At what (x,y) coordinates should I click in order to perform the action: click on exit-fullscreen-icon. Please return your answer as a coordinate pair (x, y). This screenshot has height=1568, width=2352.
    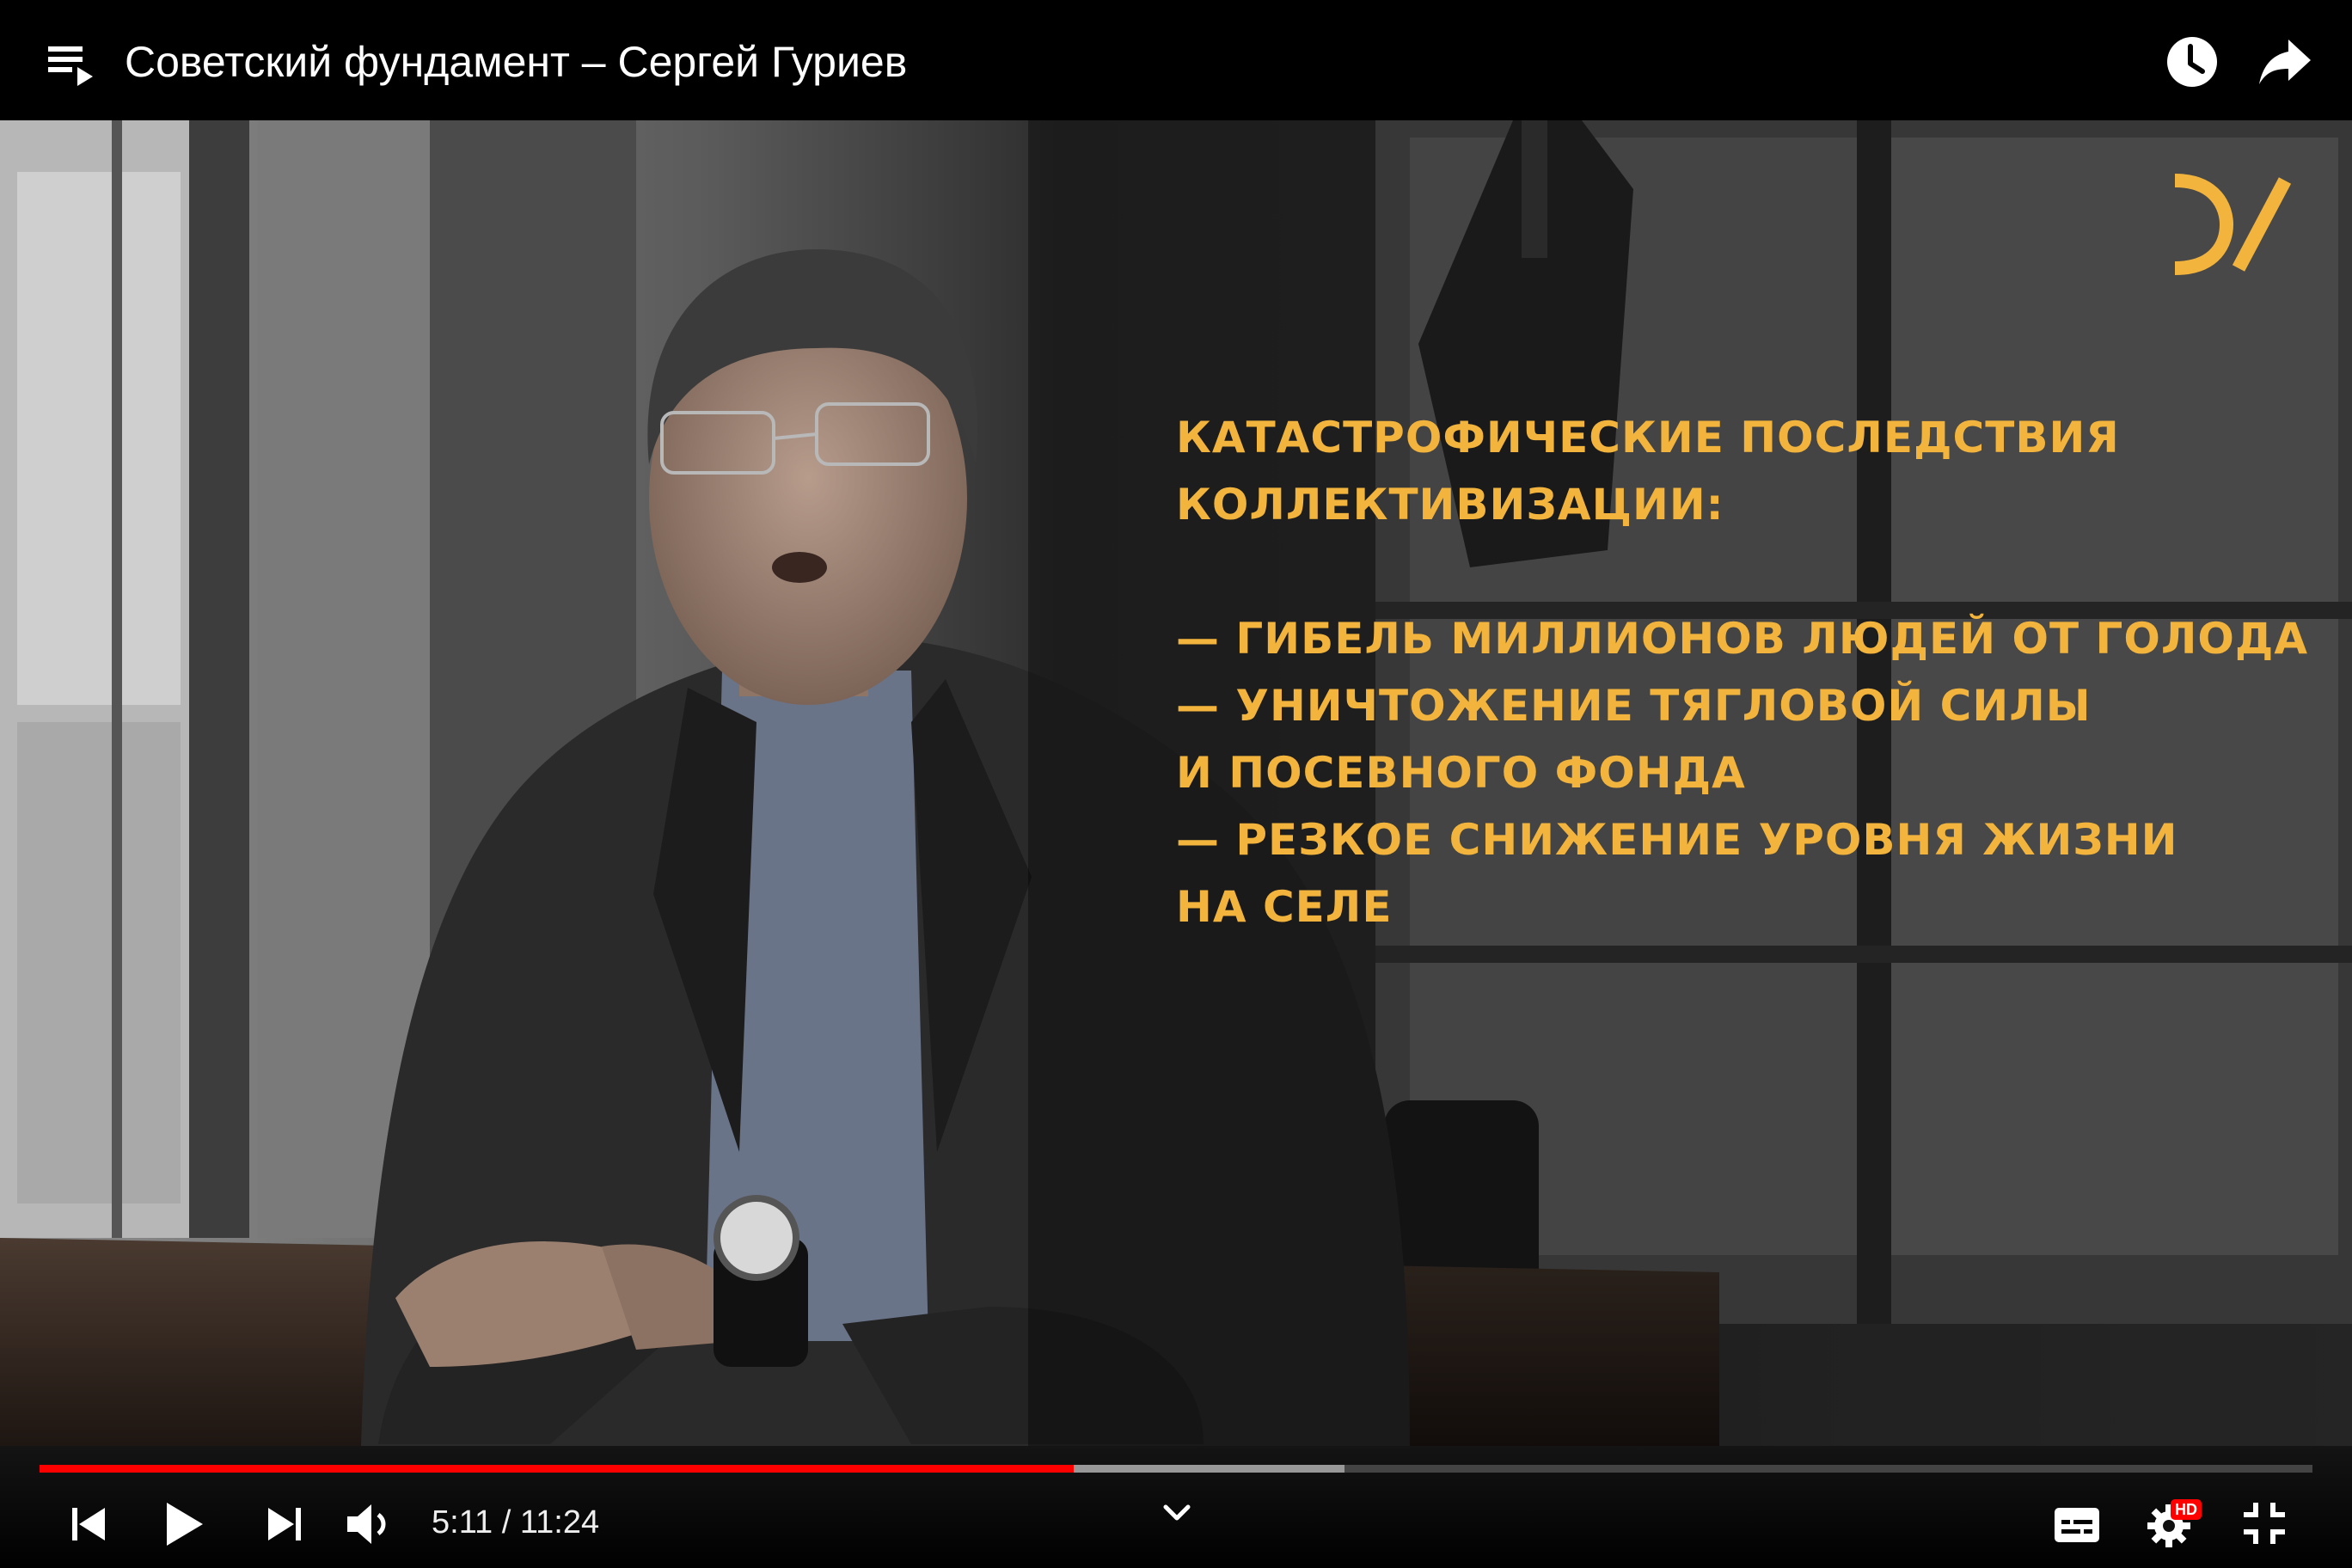
    Looking at the image, I should click on (2264, 1523).